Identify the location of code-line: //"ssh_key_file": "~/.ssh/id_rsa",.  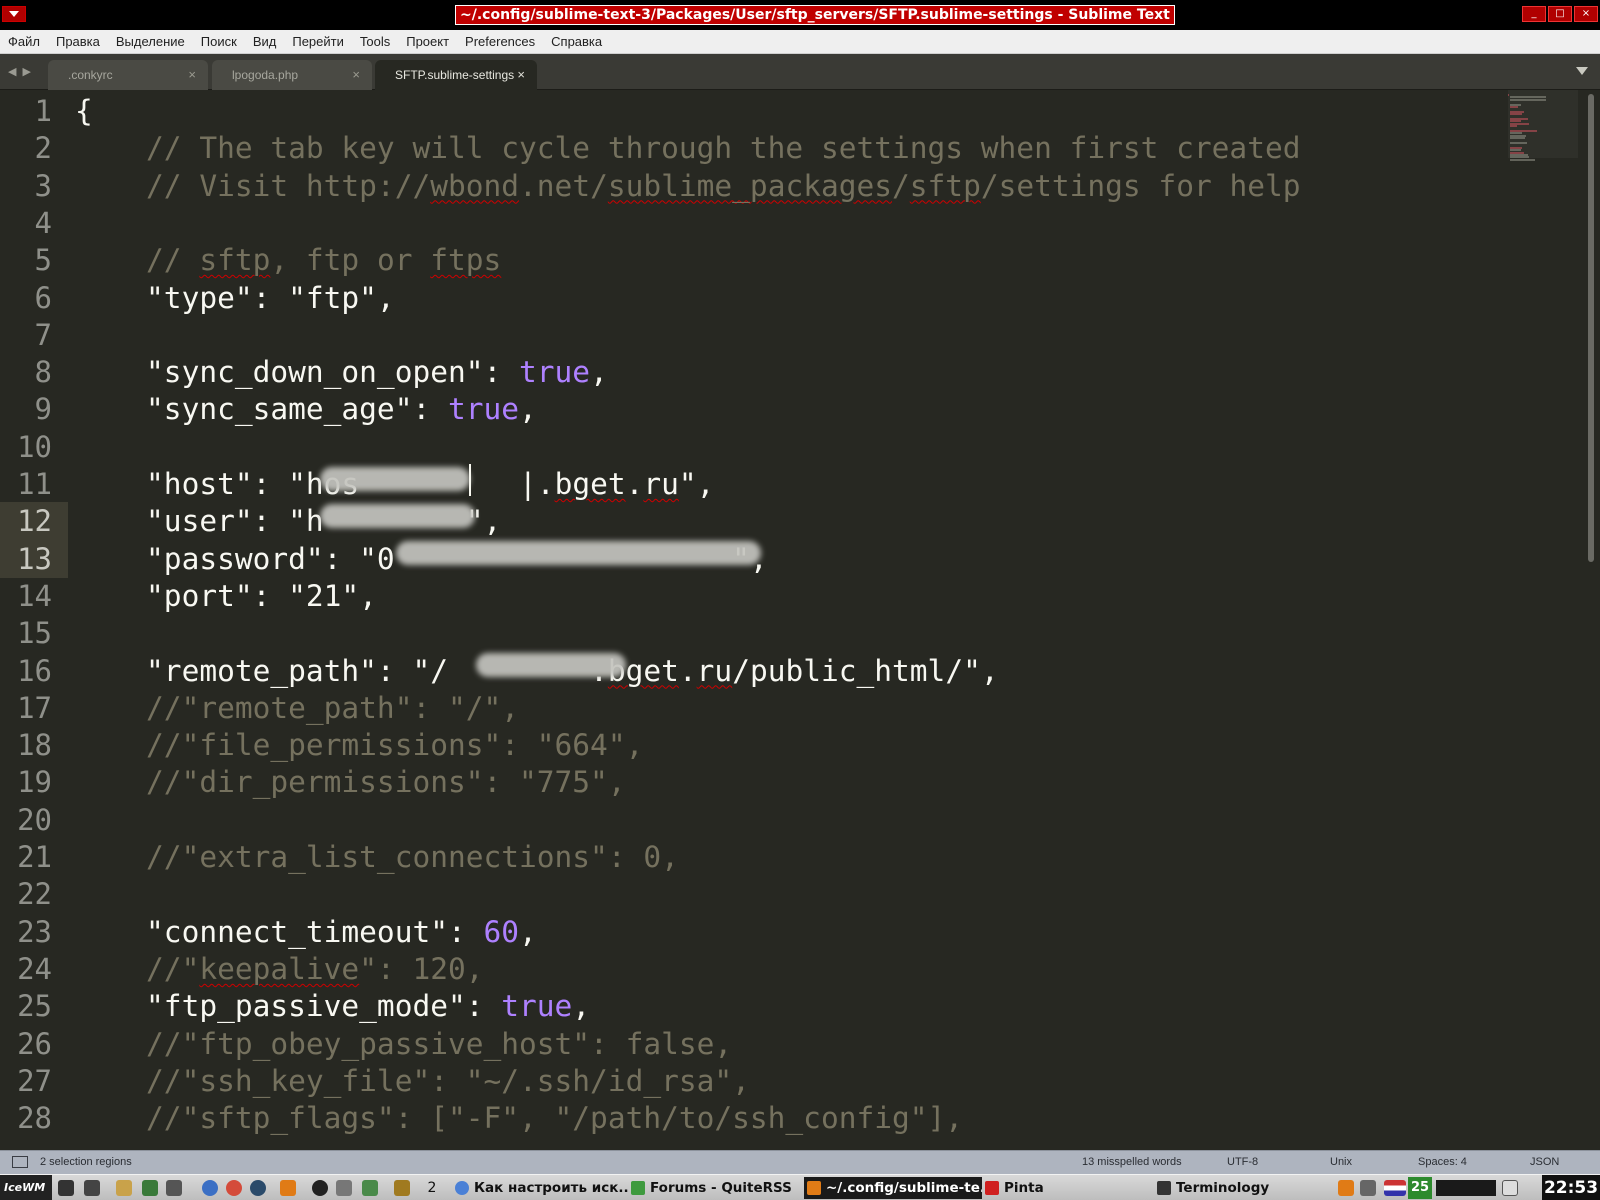
(412, 1081).